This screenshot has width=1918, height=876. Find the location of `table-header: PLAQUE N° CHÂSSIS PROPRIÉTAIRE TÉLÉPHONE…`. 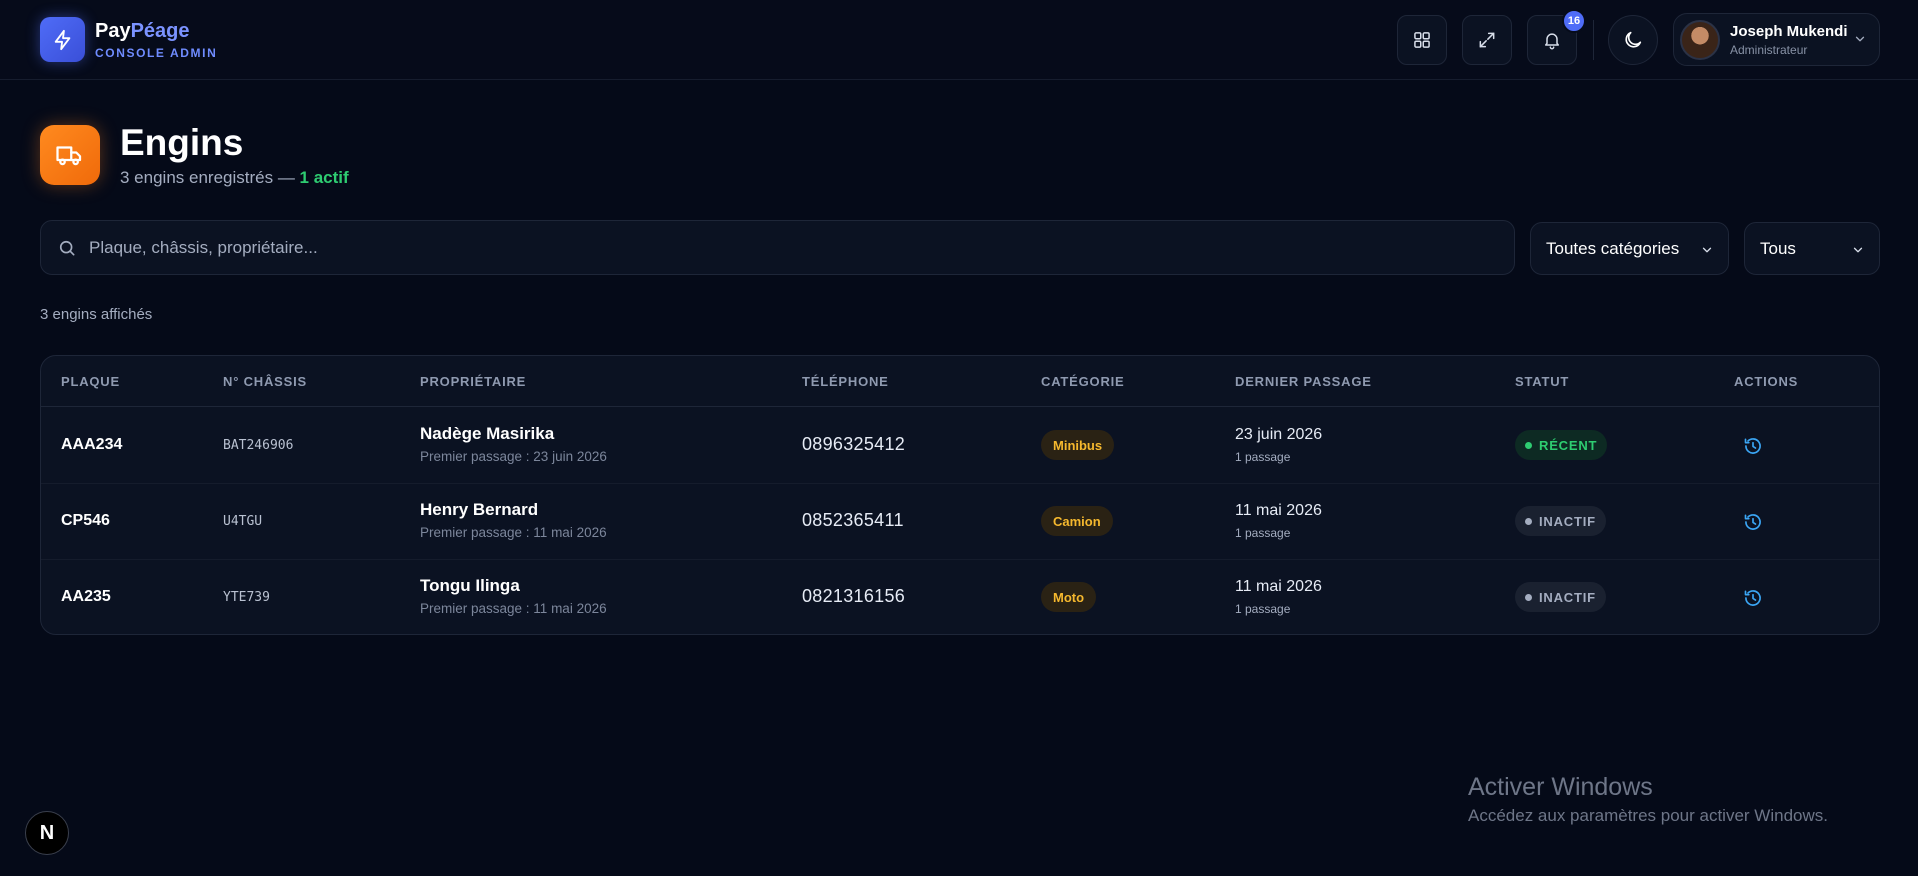

table-header: PLAQUE N° CHÂSSIS PROPRIÉTAIRE TÉLÉPHONE… is located at coordinates (960, 381).